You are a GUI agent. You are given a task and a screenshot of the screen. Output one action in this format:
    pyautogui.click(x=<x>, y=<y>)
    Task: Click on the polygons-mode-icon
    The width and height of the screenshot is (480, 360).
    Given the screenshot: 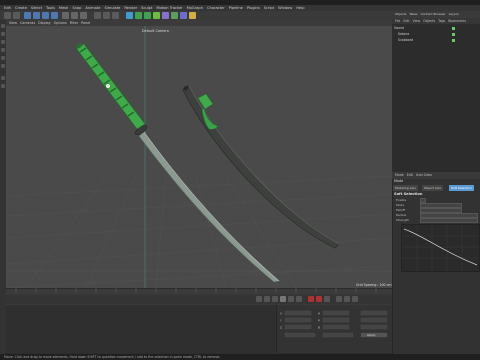 What is the action you would take?
    pyautogui.click(x=3, y=66)
    